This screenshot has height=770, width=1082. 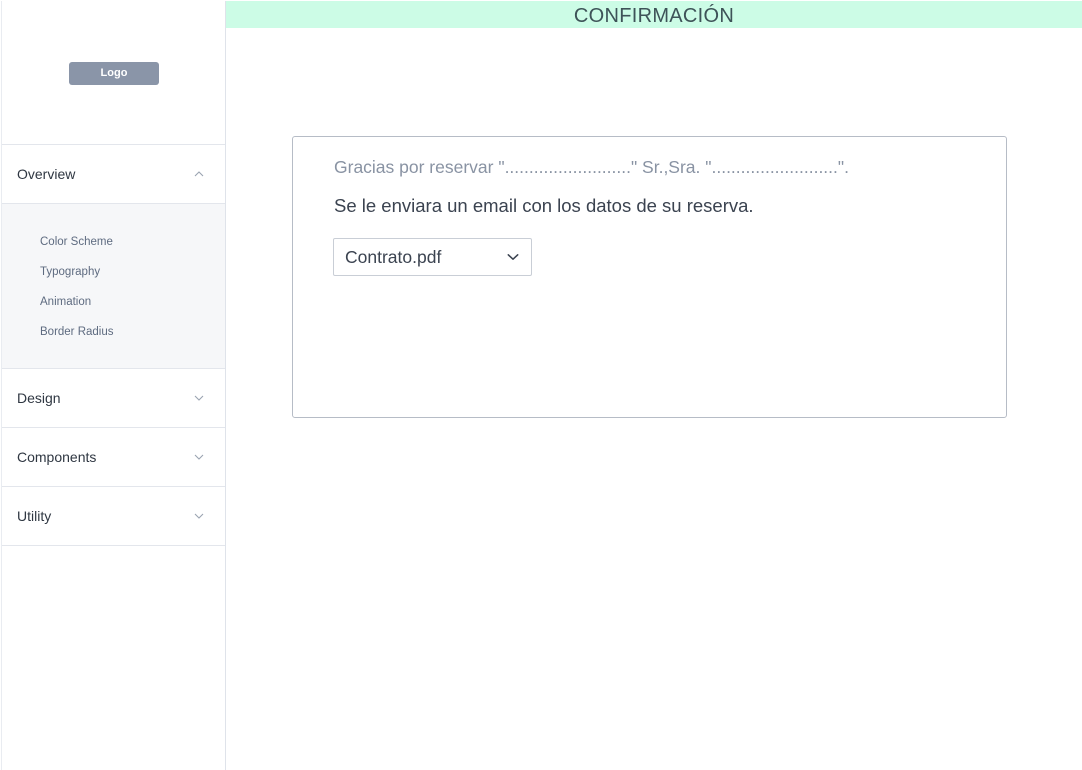 I want to click on logo-button: Logo, so click(x=114, y=73).